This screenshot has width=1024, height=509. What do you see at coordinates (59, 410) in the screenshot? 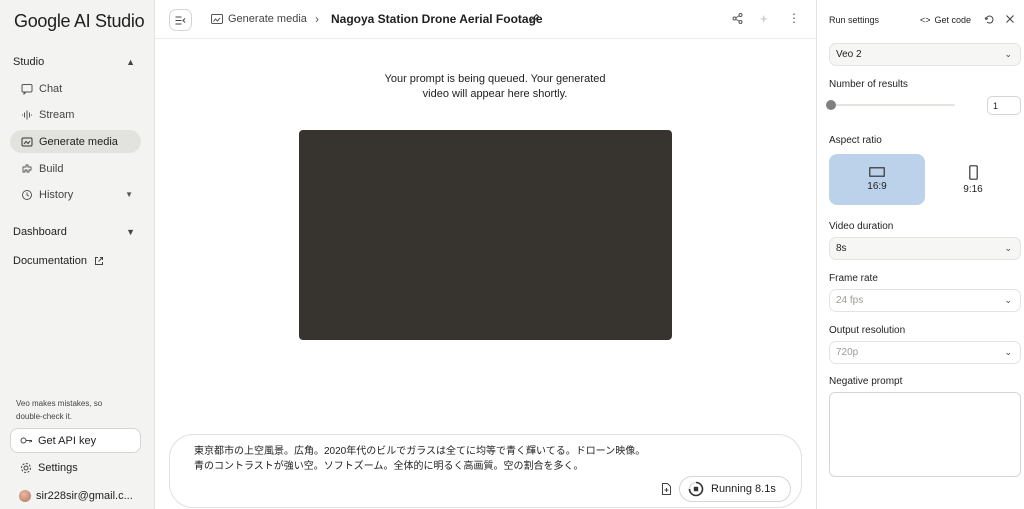
I see `disclaimer-note: Veo makes mistakes, so double-check it.` at bounding box center [59, 410].